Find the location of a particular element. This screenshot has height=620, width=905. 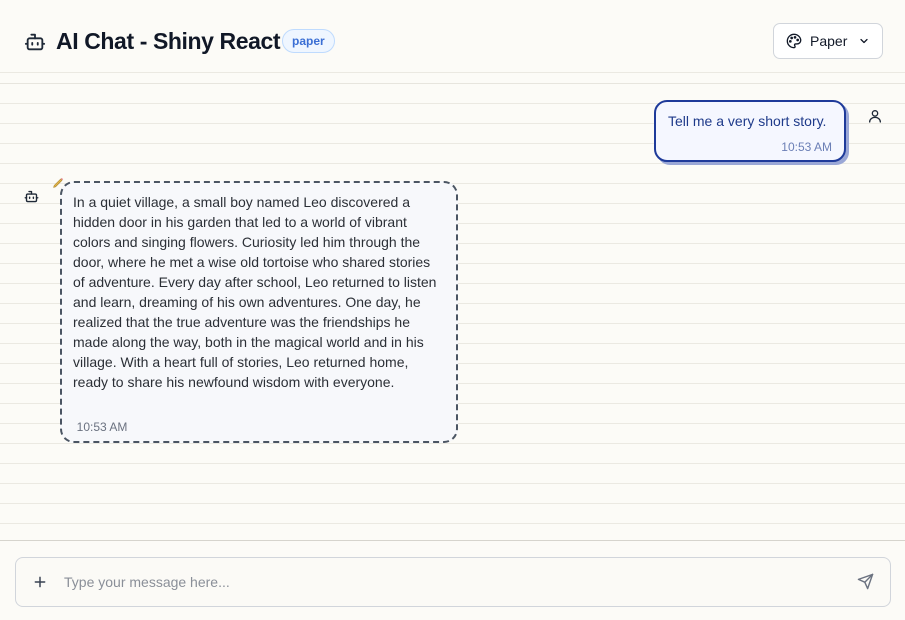

composer is located at coordinates (453, 582).